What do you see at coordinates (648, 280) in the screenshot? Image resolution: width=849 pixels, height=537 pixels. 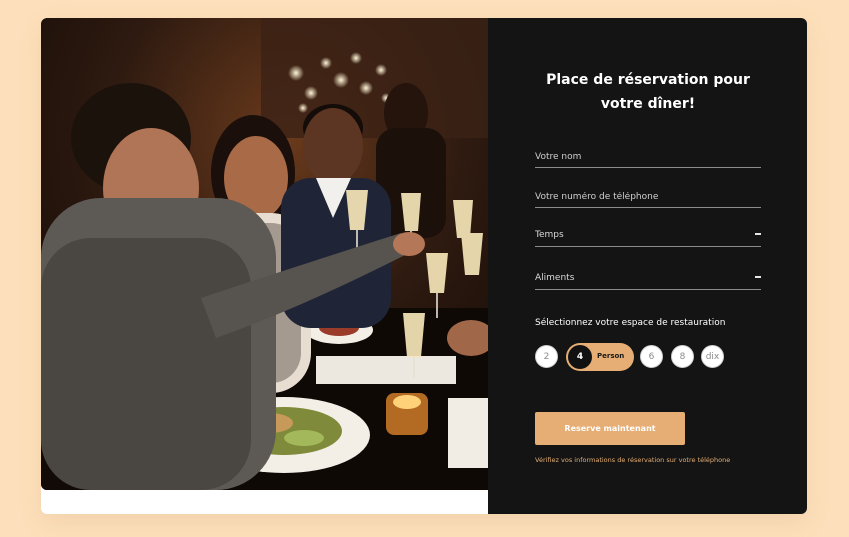 I see `food-select: Aliments` at bounding box center [648, 280].